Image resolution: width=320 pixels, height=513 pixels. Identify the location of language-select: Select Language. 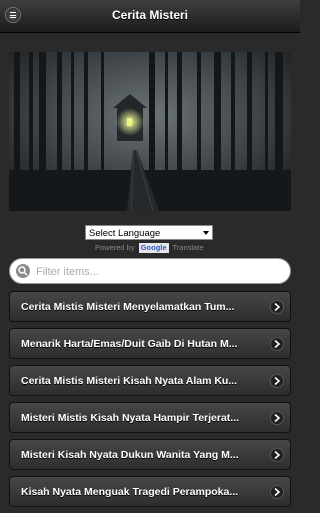
(149, 232).